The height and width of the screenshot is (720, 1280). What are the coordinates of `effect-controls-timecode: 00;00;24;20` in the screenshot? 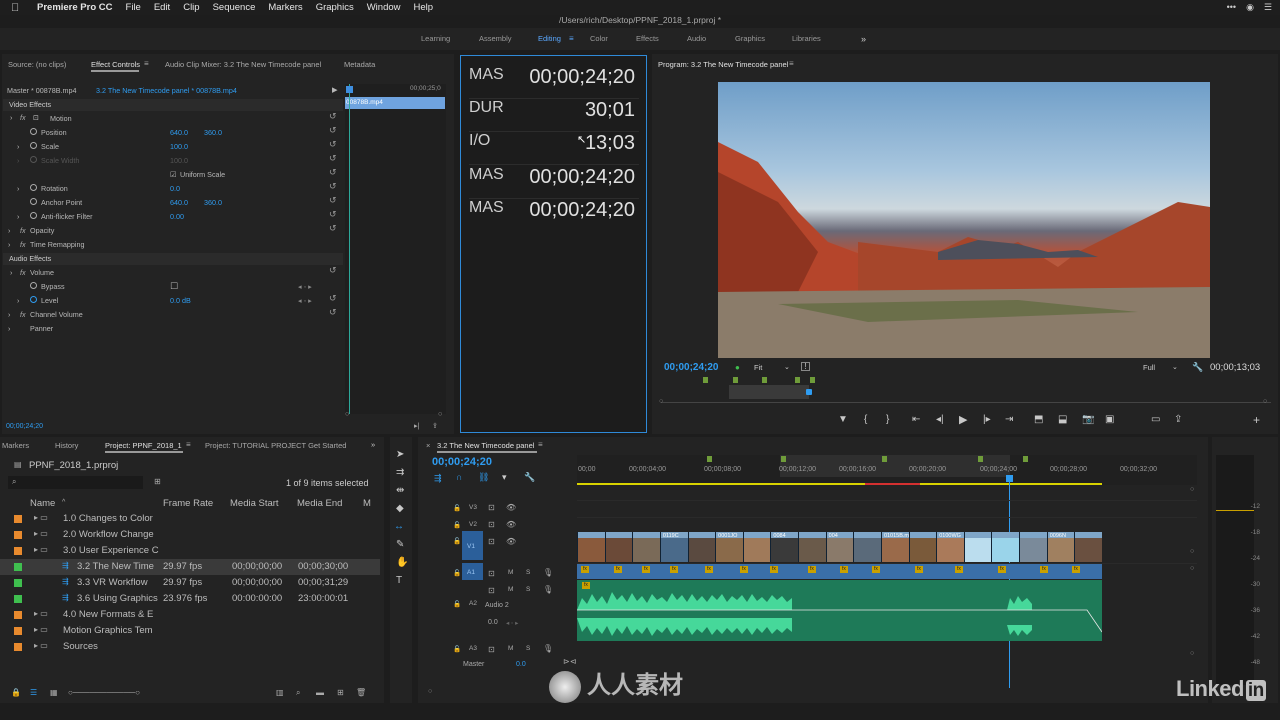 It's located at (24, 426).